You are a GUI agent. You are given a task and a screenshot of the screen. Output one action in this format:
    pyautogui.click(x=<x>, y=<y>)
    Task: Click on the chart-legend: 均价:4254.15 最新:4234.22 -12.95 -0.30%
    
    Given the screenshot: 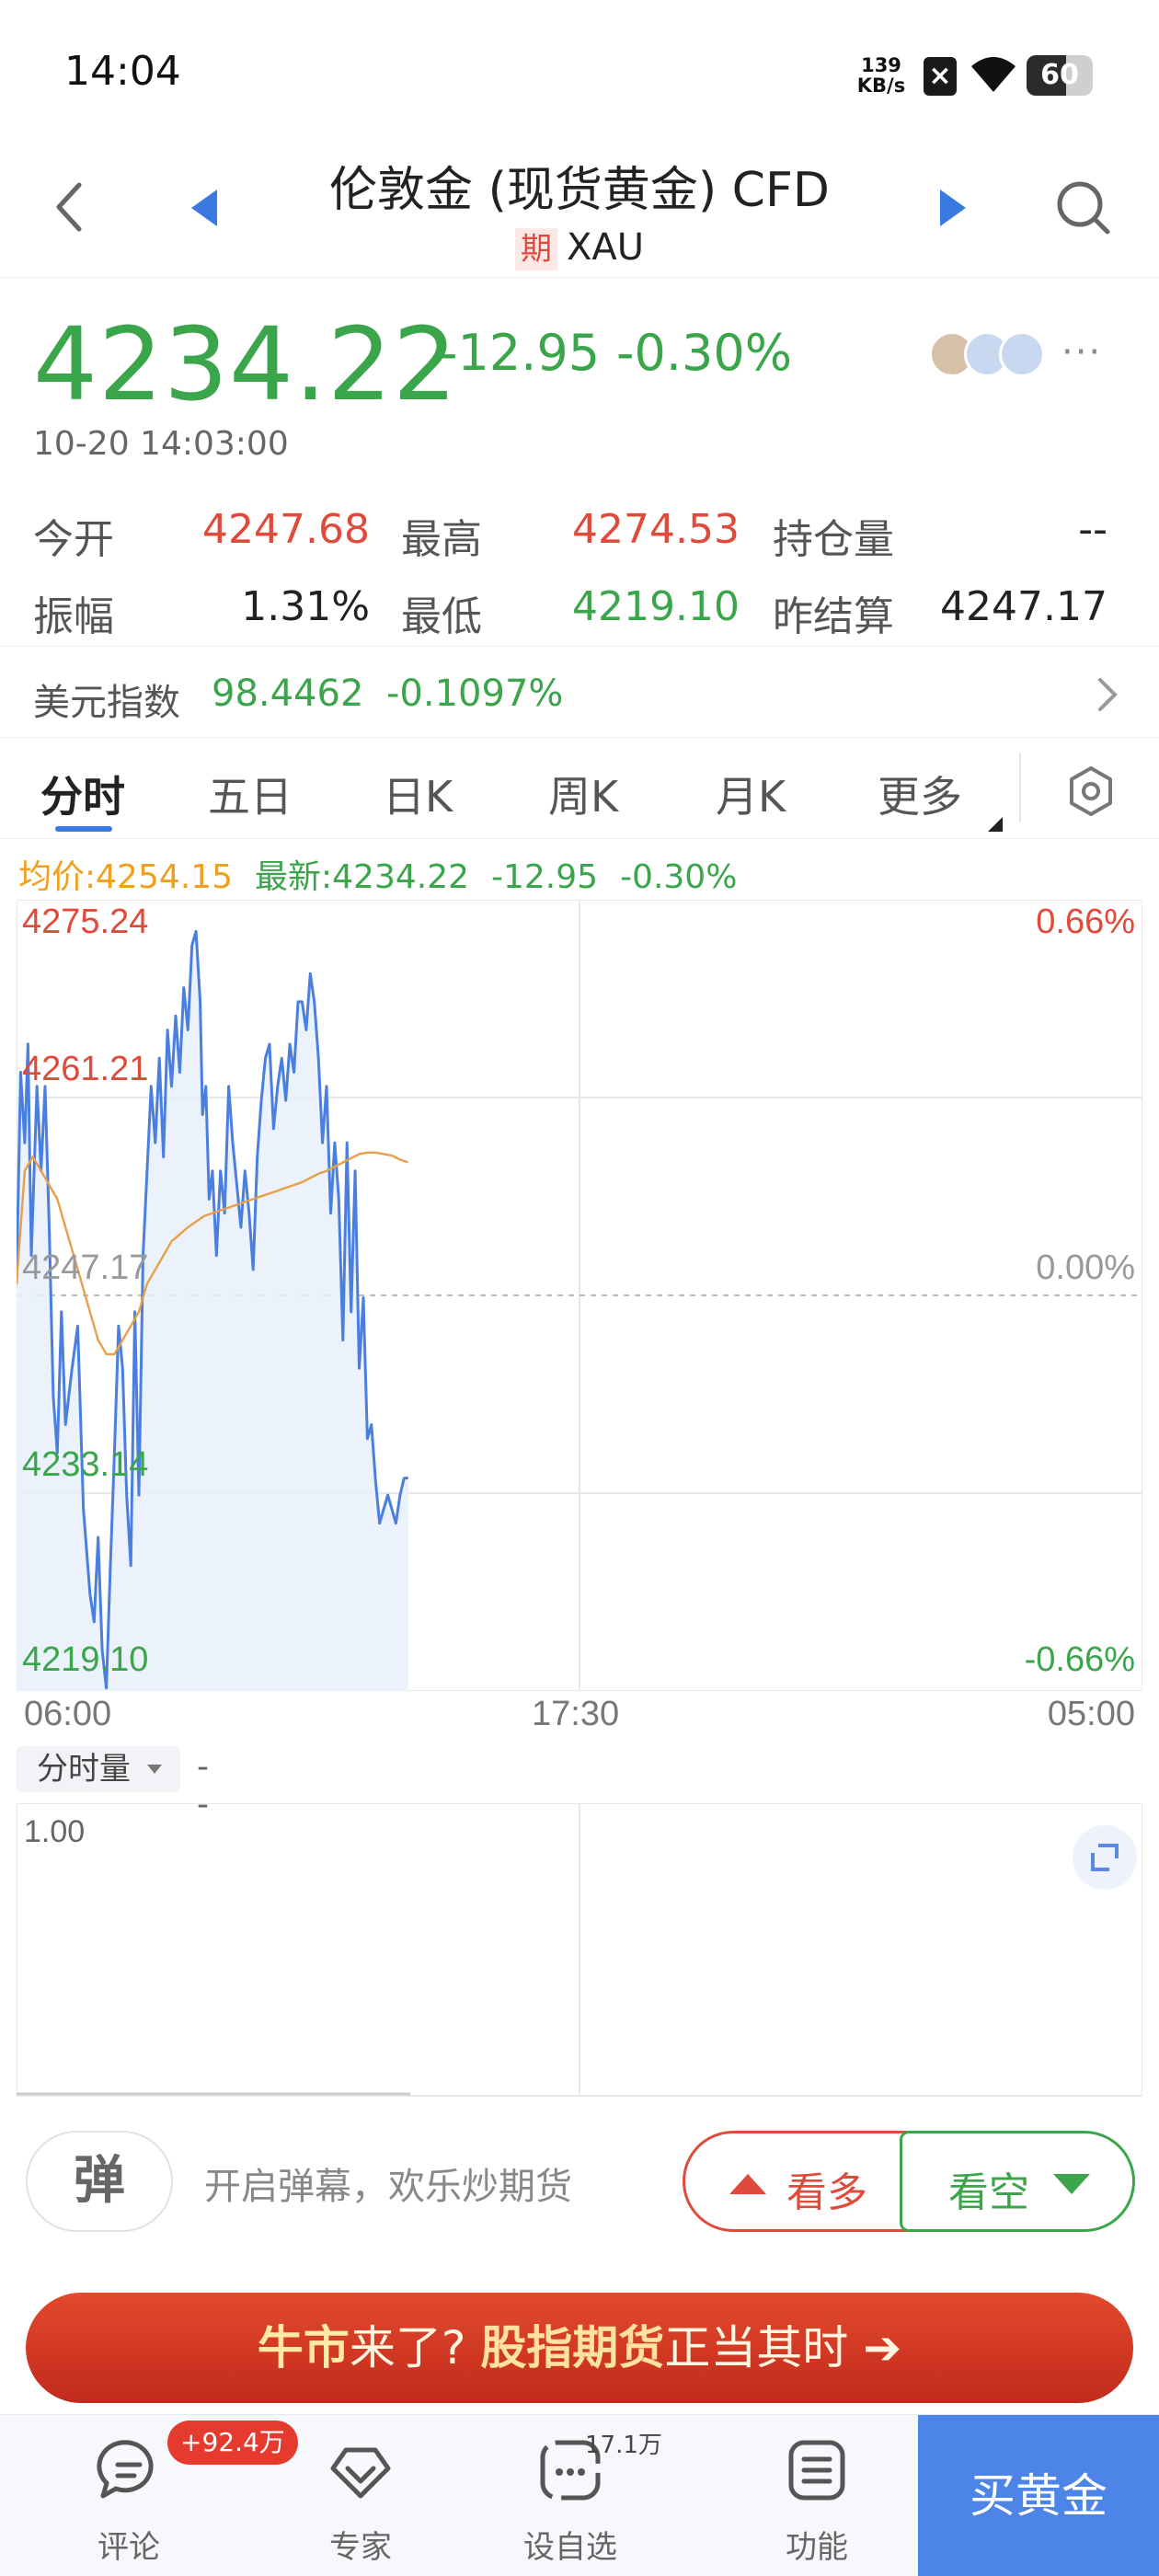 What is the action you would take?
    pyautogui.click(x=388, y=874)
    